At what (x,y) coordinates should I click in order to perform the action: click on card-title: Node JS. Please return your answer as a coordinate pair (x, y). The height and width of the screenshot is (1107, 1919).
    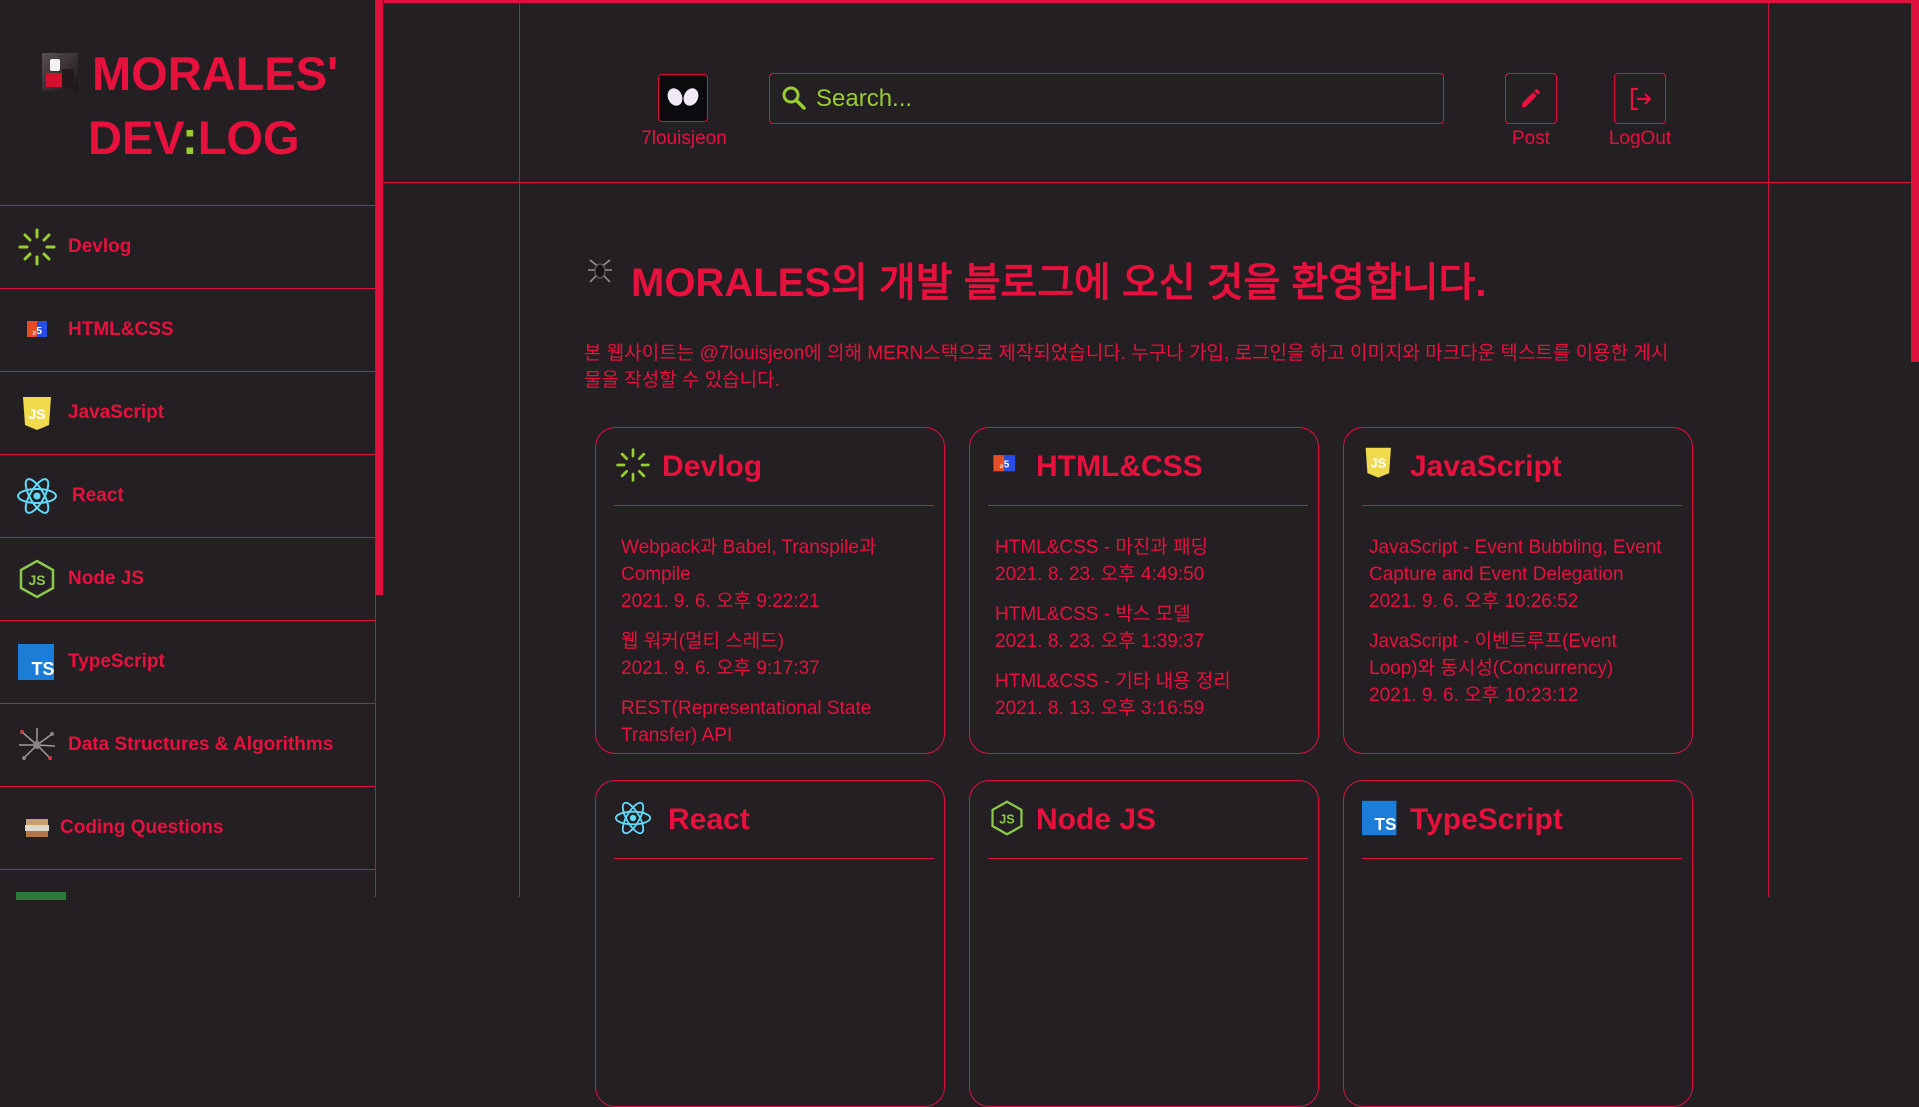
    Looking at the image, I should click on (1096, 820).